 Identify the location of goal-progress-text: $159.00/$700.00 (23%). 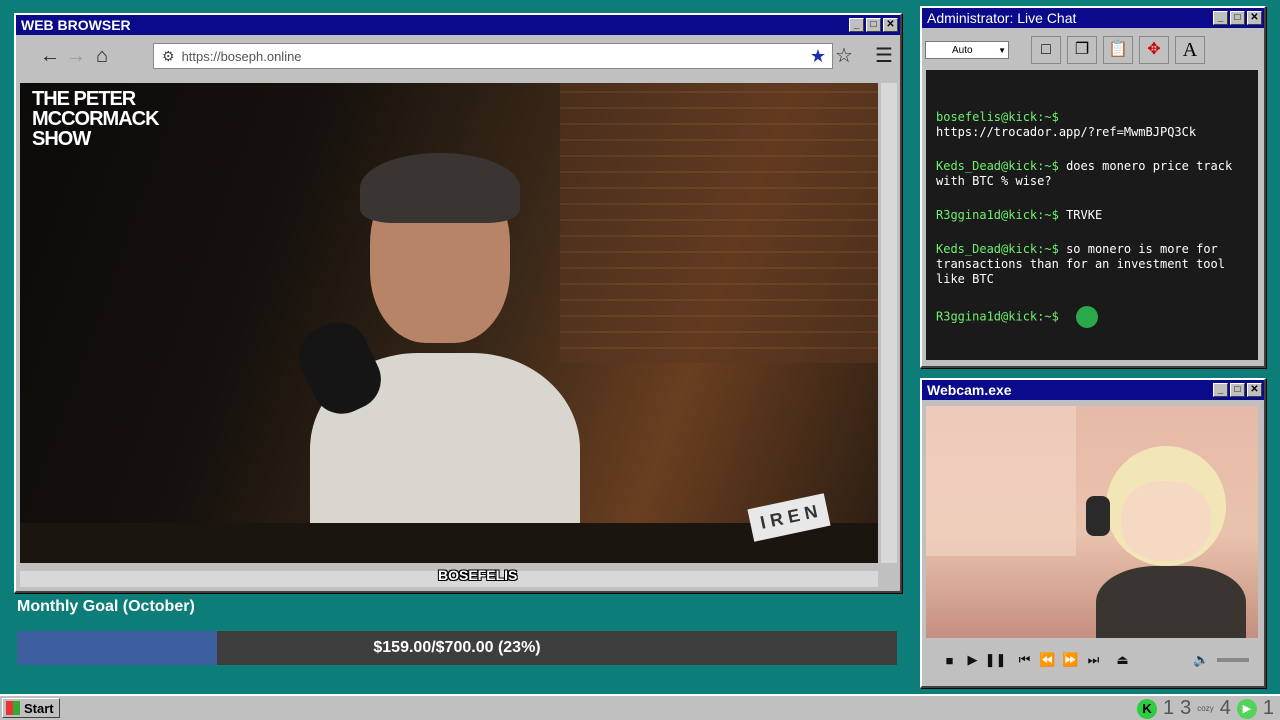
(457, 647).